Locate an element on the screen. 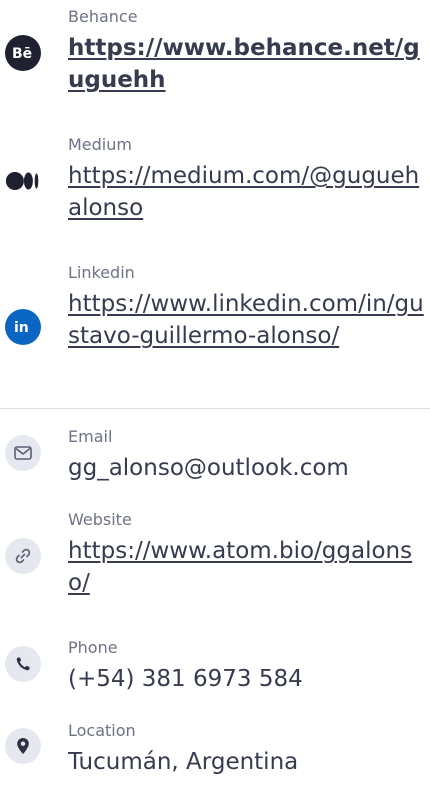  svg-text: in is located at coordinates (21, 327).